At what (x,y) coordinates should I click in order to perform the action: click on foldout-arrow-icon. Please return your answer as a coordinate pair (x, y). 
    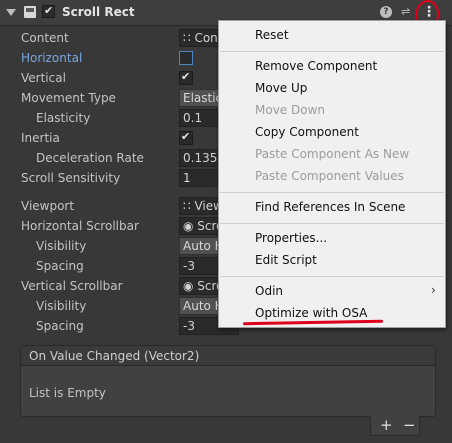
    Looking at the image, I should click on (11, 12).